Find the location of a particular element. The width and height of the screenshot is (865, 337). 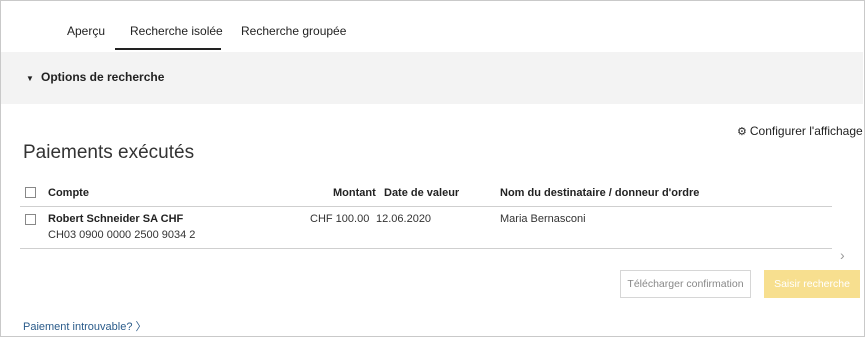

value-date-cell: 12.06.2020 is located at coordinates (404, 219).